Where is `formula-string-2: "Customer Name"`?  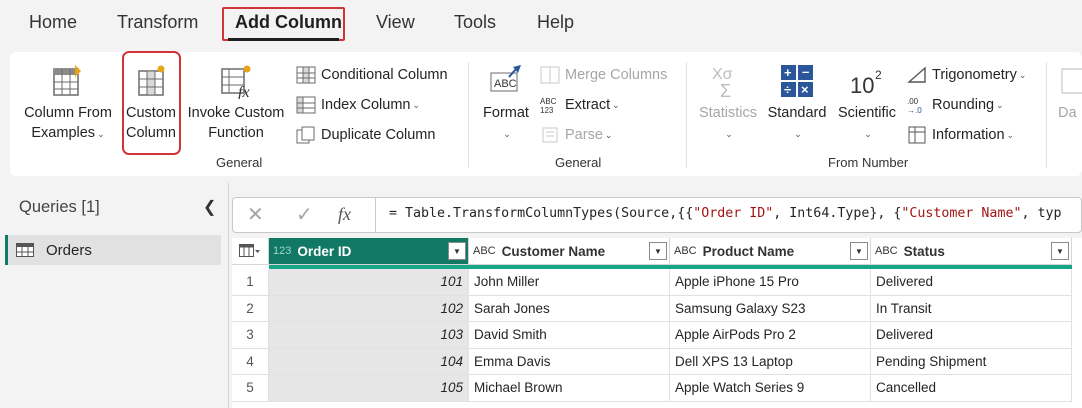
formula-string-2: "Customer Name" is located at coordinates (961, 213).